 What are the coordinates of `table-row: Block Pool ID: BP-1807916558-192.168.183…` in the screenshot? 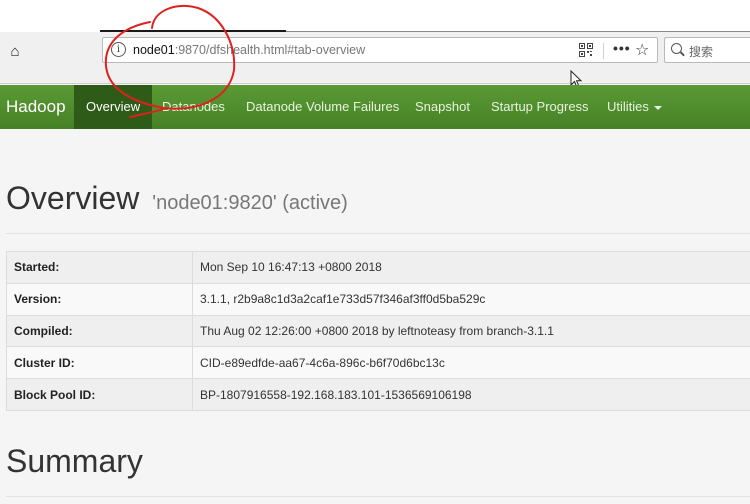 It's located at (378, 394).